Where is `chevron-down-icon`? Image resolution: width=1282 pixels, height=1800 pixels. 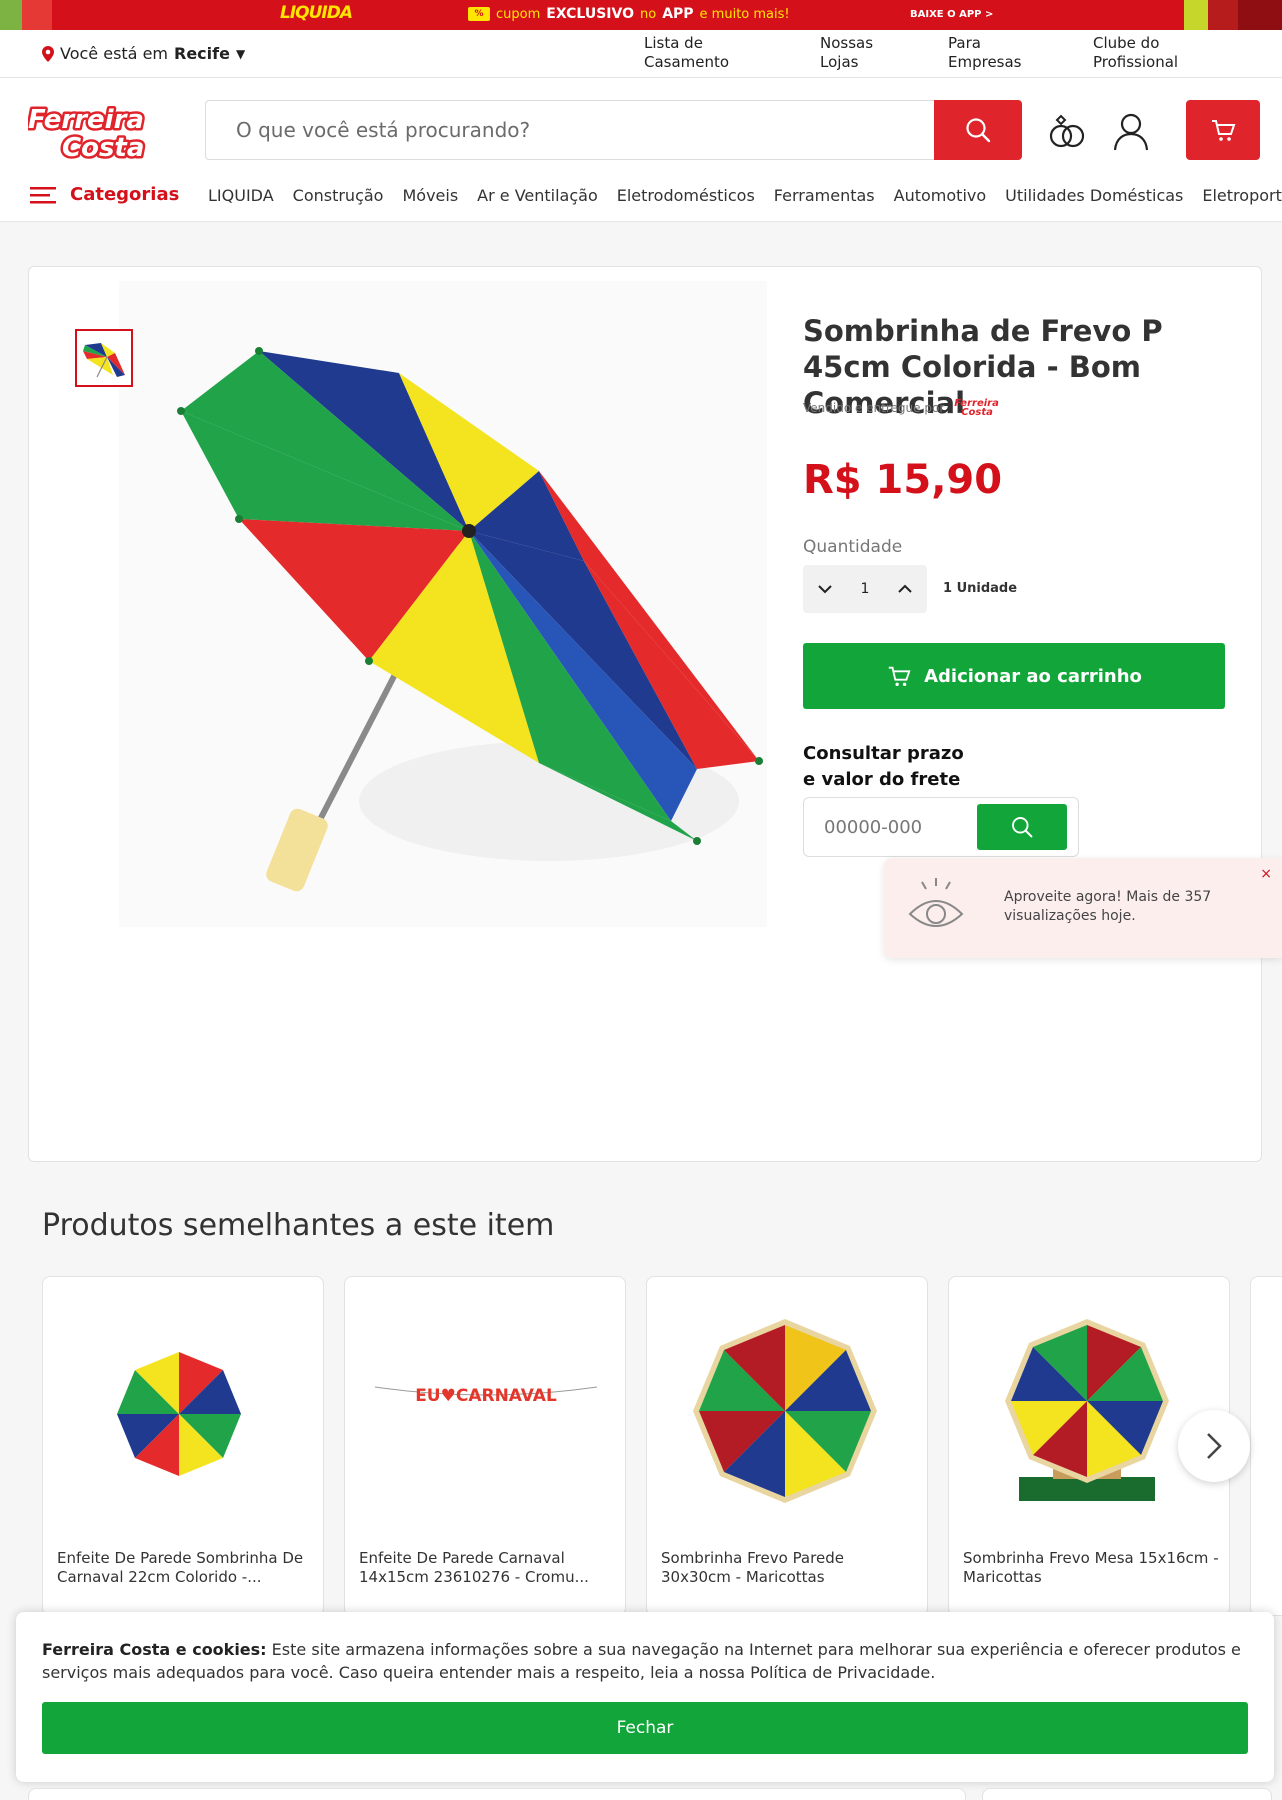 chevron-down-icon is located at coordinates (825, 589).